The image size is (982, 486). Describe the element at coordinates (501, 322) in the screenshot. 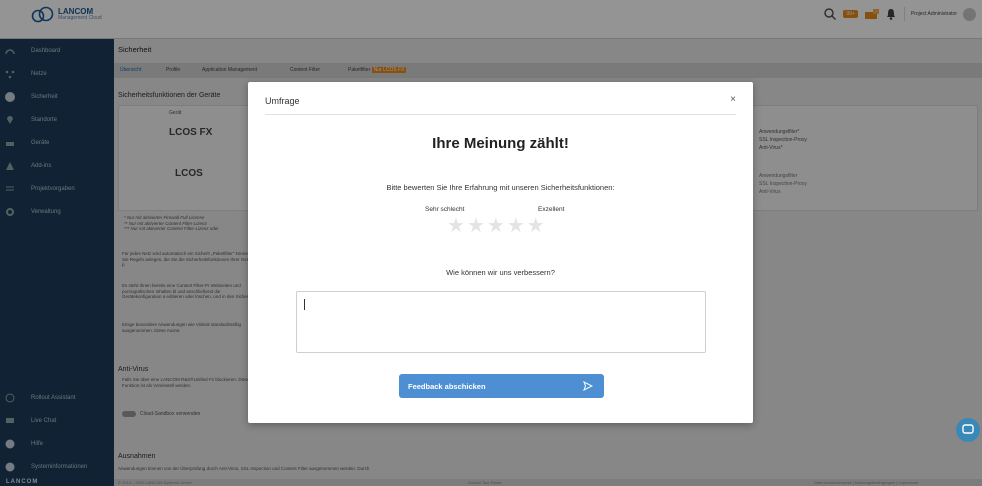

I see `feedback-textarea` at that location.